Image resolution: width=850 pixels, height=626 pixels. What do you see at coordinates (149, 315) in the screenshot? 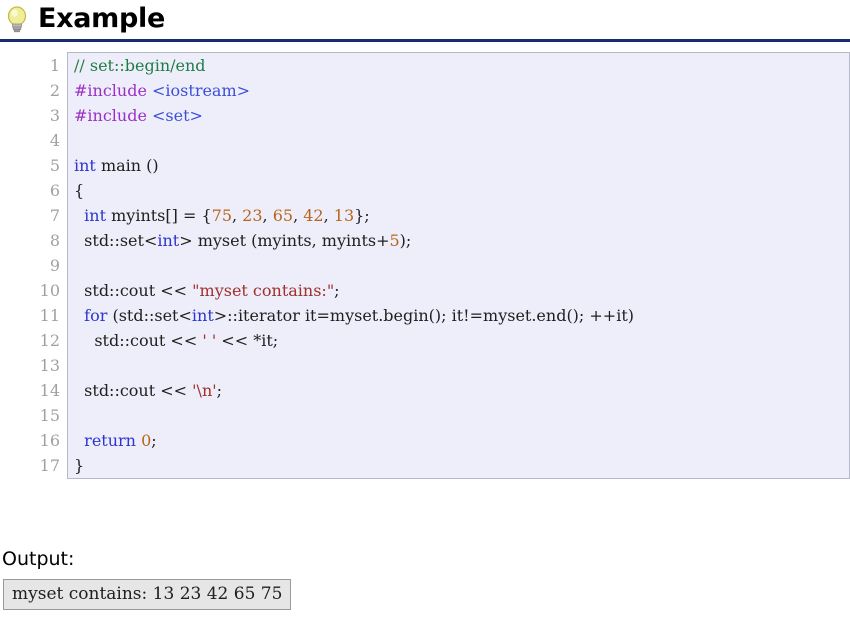
I see `code-token: (std::set<` at bounding box center [149, 315].